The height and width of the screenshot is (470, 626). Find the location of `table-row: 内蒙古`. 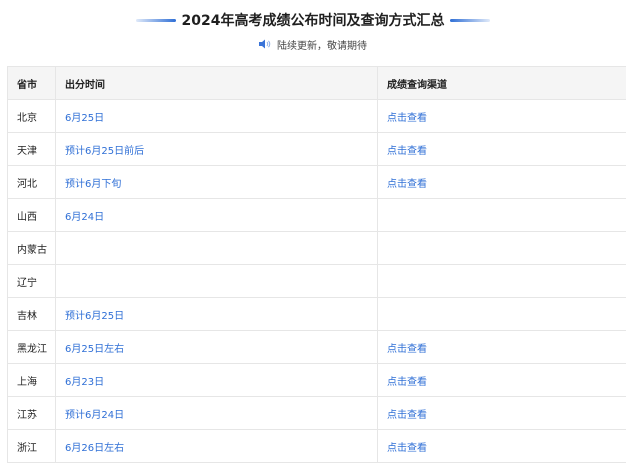

table-row: 内蒙古 is located at coordinates (316, 248).